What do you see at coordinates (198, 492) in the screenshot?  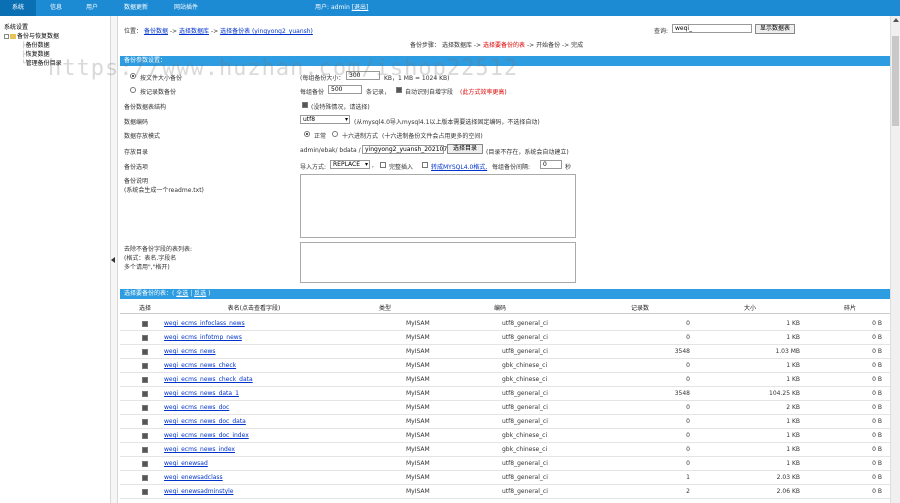 I see `table-name-link: weqi_enewsadminstyle` at bounding box center [198, 492].